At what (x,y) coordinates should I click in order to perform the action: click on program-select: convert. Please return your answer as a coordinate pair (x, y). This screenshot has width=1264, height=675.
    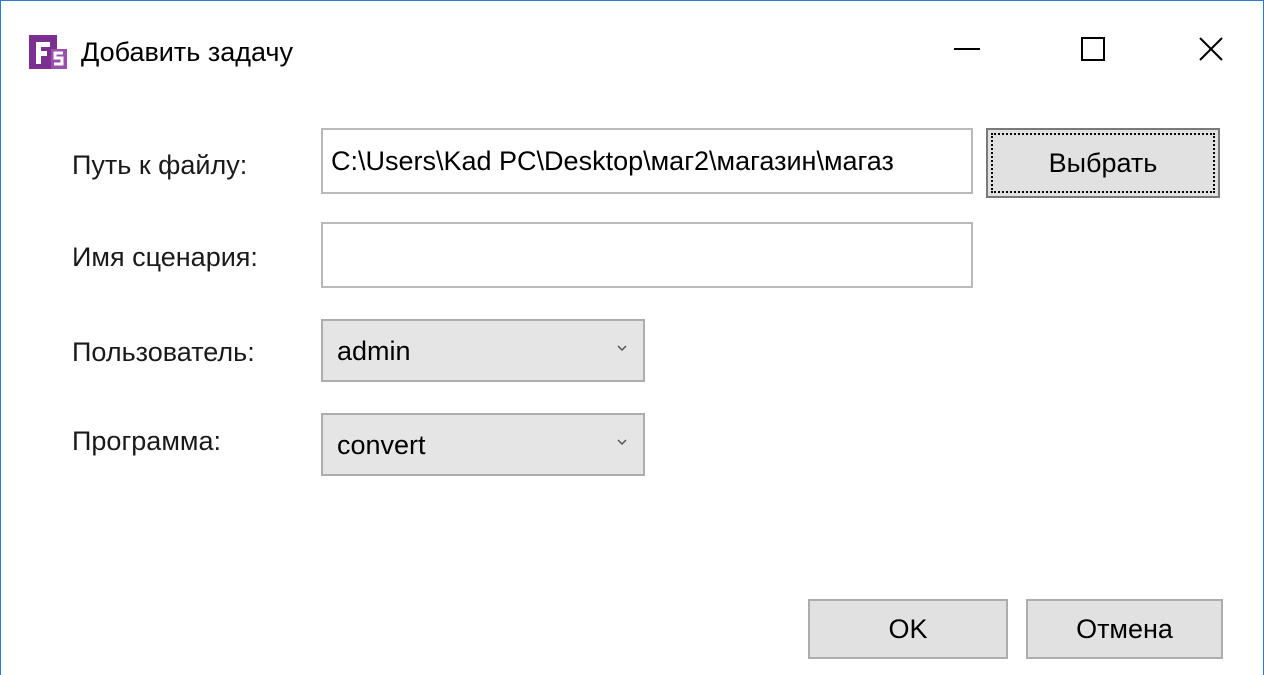
    Looking at the image, I should click on (483, 444).